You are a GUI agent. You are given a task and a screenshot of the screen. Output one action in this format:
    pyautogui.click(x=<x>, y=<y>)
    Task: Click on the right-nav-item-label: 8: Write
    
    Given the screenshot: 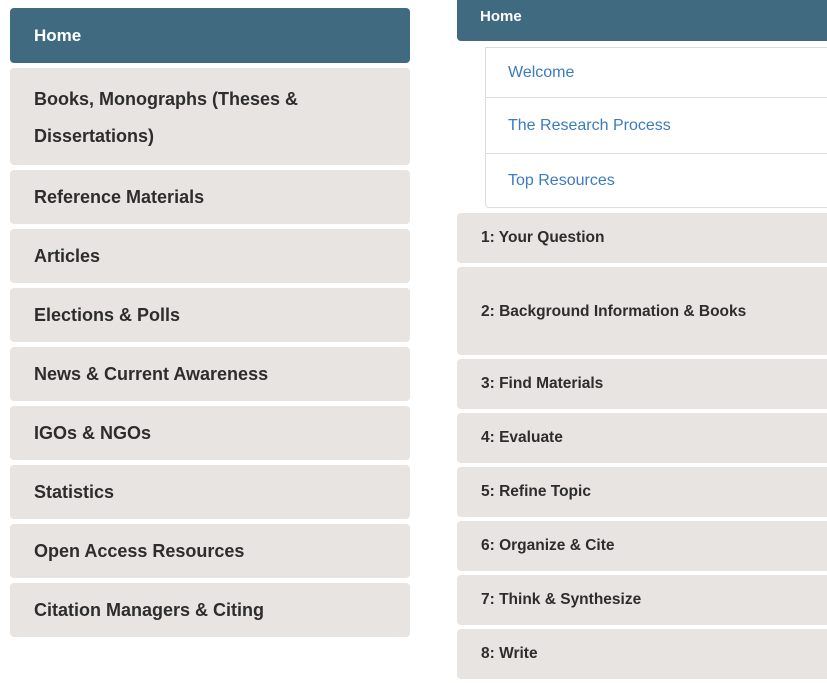 What is the action you would take?
    pyautogui.click(x=509, y=653)
    